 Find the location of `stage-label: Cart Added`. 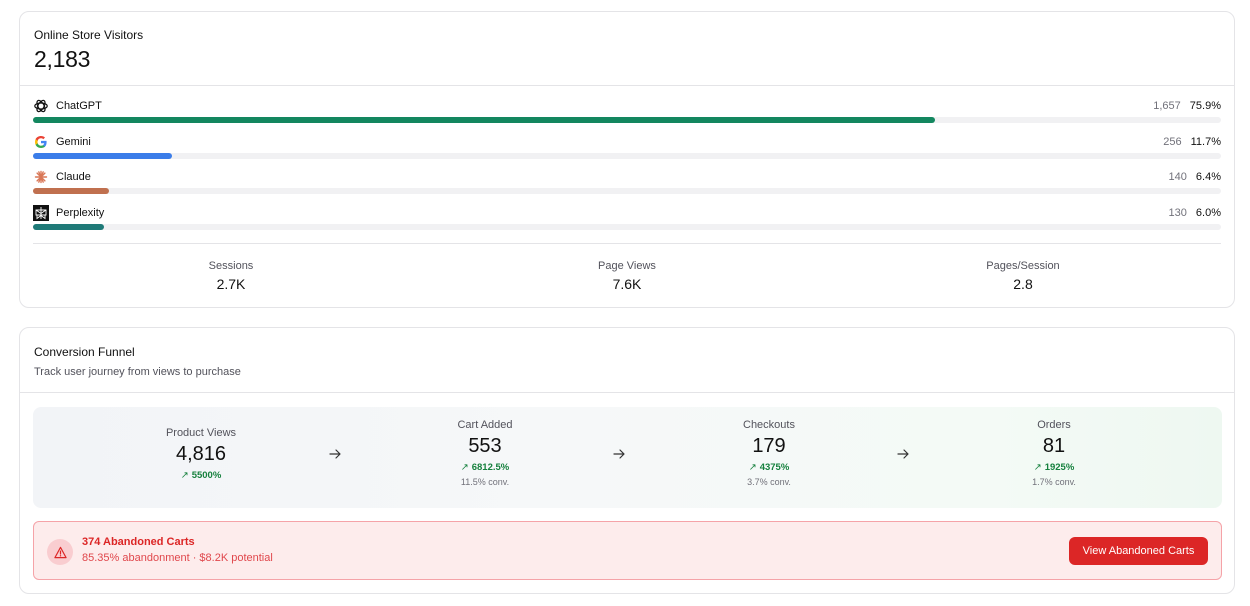

stage-label: Cart Added is located at coordinates (485, 425).